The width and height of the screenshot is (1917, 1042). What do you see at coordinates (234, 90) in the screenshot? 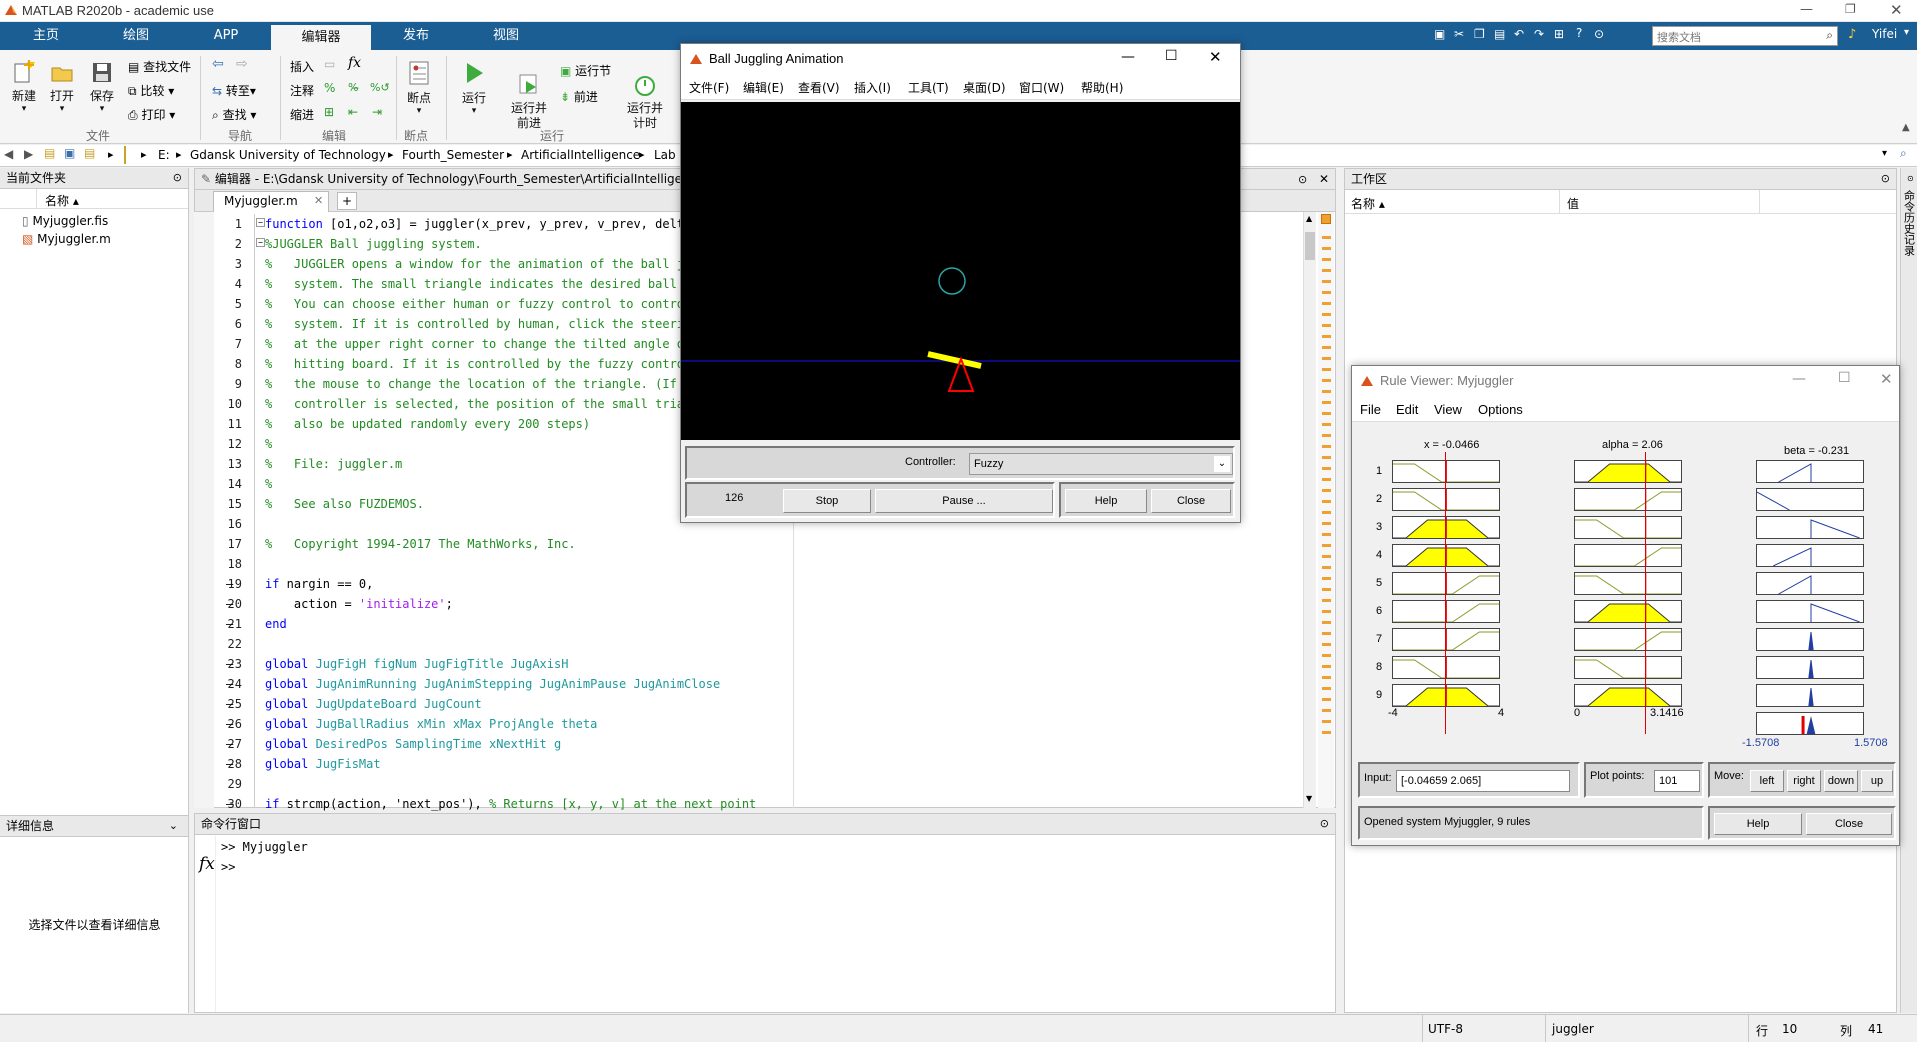
I see `goto-button: ⇆ 转至▾` at bounding box center [234, 90].